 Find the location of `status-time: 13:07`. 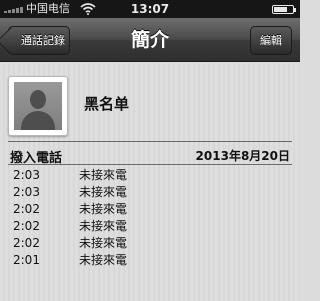

status-time: 13:07 is located at coordinates (150, 9).